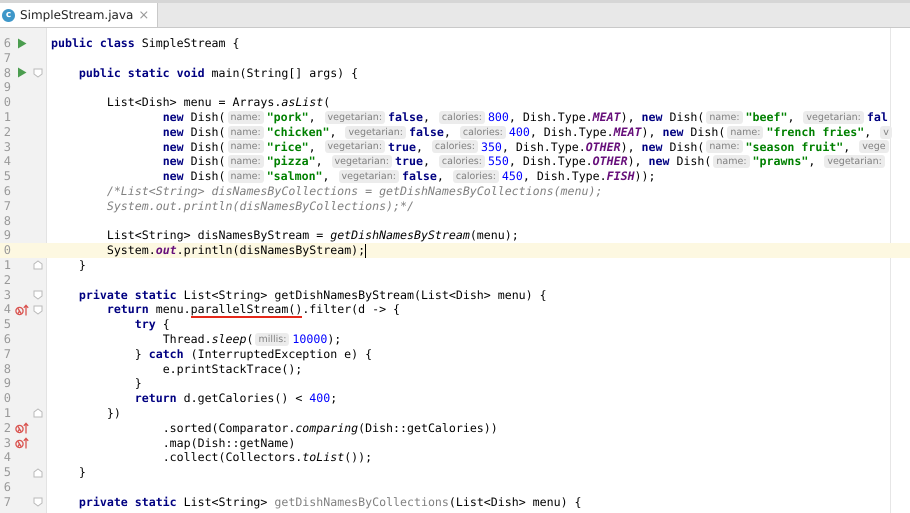 The height and width of the screenshot is (513, 910). I want to click on parameter-hint: vege, so click(874, 147).